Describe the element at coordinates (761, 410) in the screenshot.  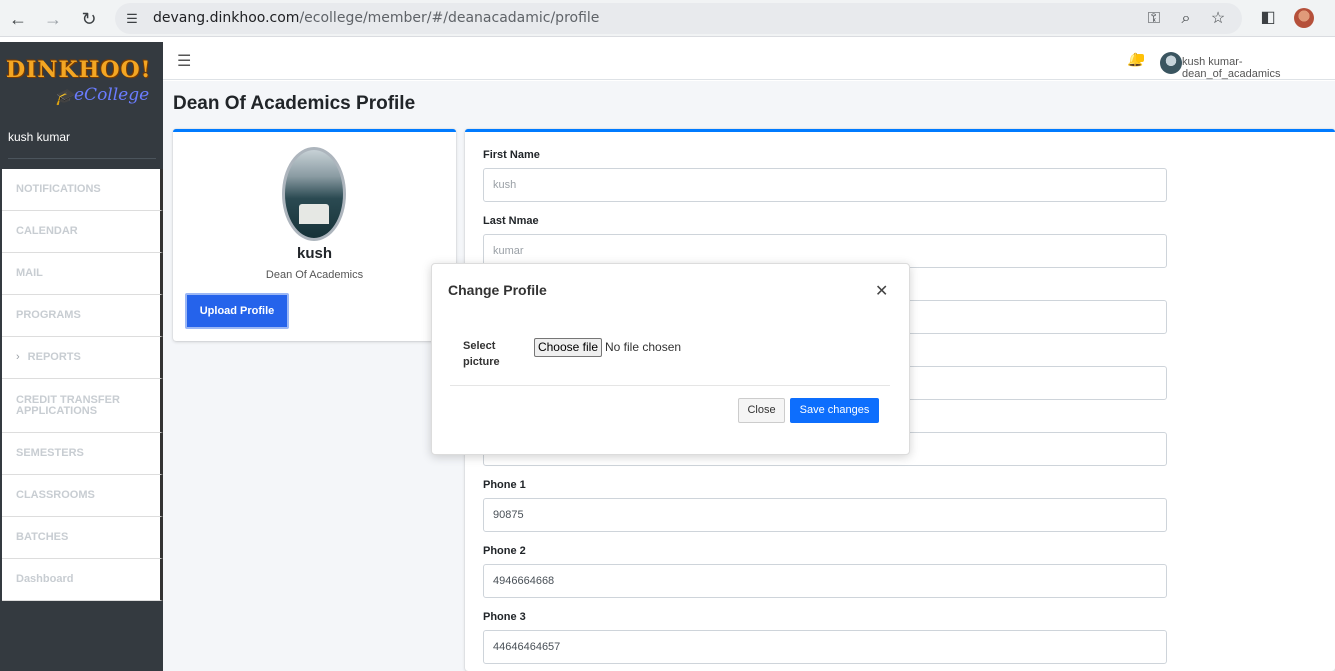
I see `close-button: Close` at that location.